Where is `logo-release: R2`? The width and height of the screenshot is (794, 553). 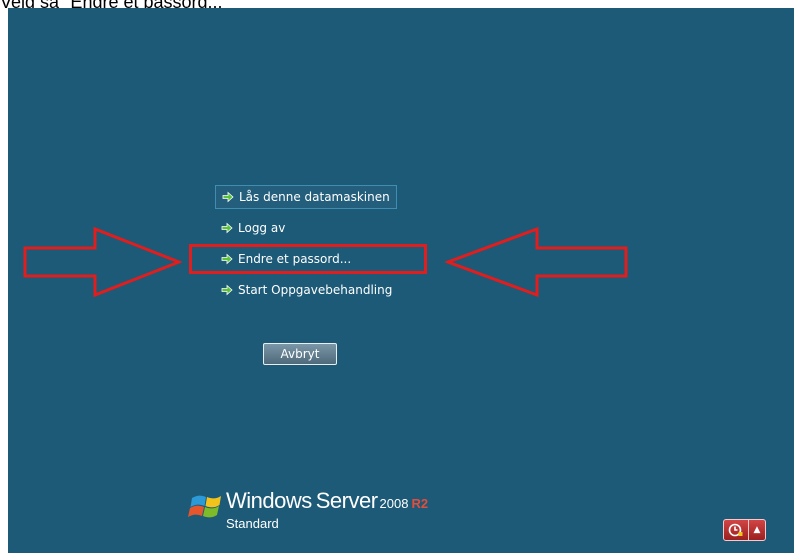
logo-release: R2 is located at coordinates (420, 503).